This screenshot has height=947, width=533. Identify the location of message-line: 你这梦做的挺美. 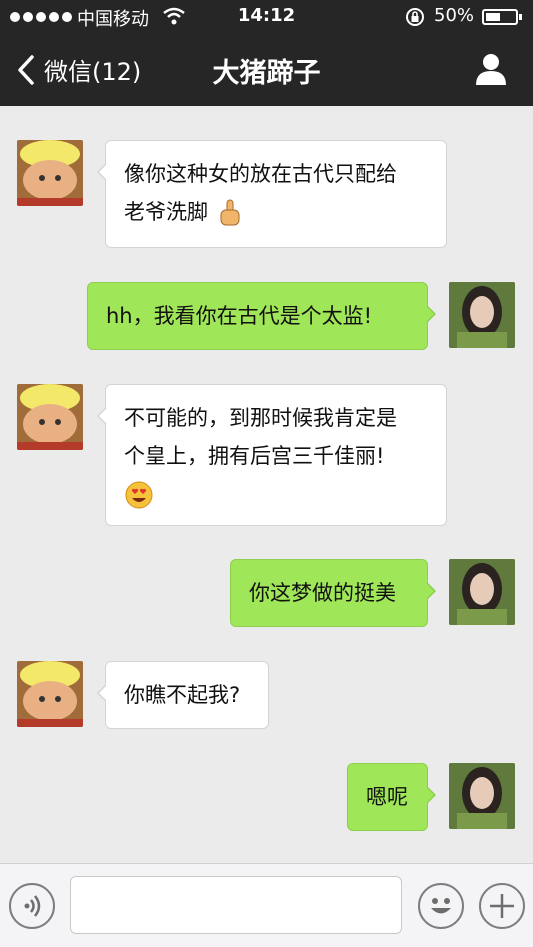
(322, 593).